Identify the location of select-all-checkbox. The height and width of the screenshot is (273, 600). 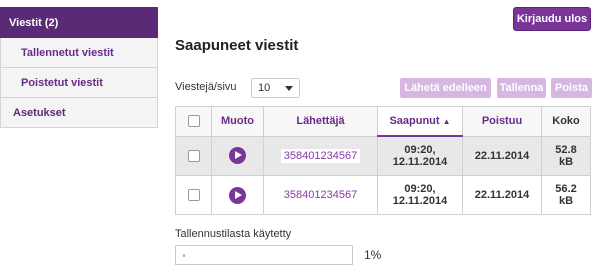
(193, 121).